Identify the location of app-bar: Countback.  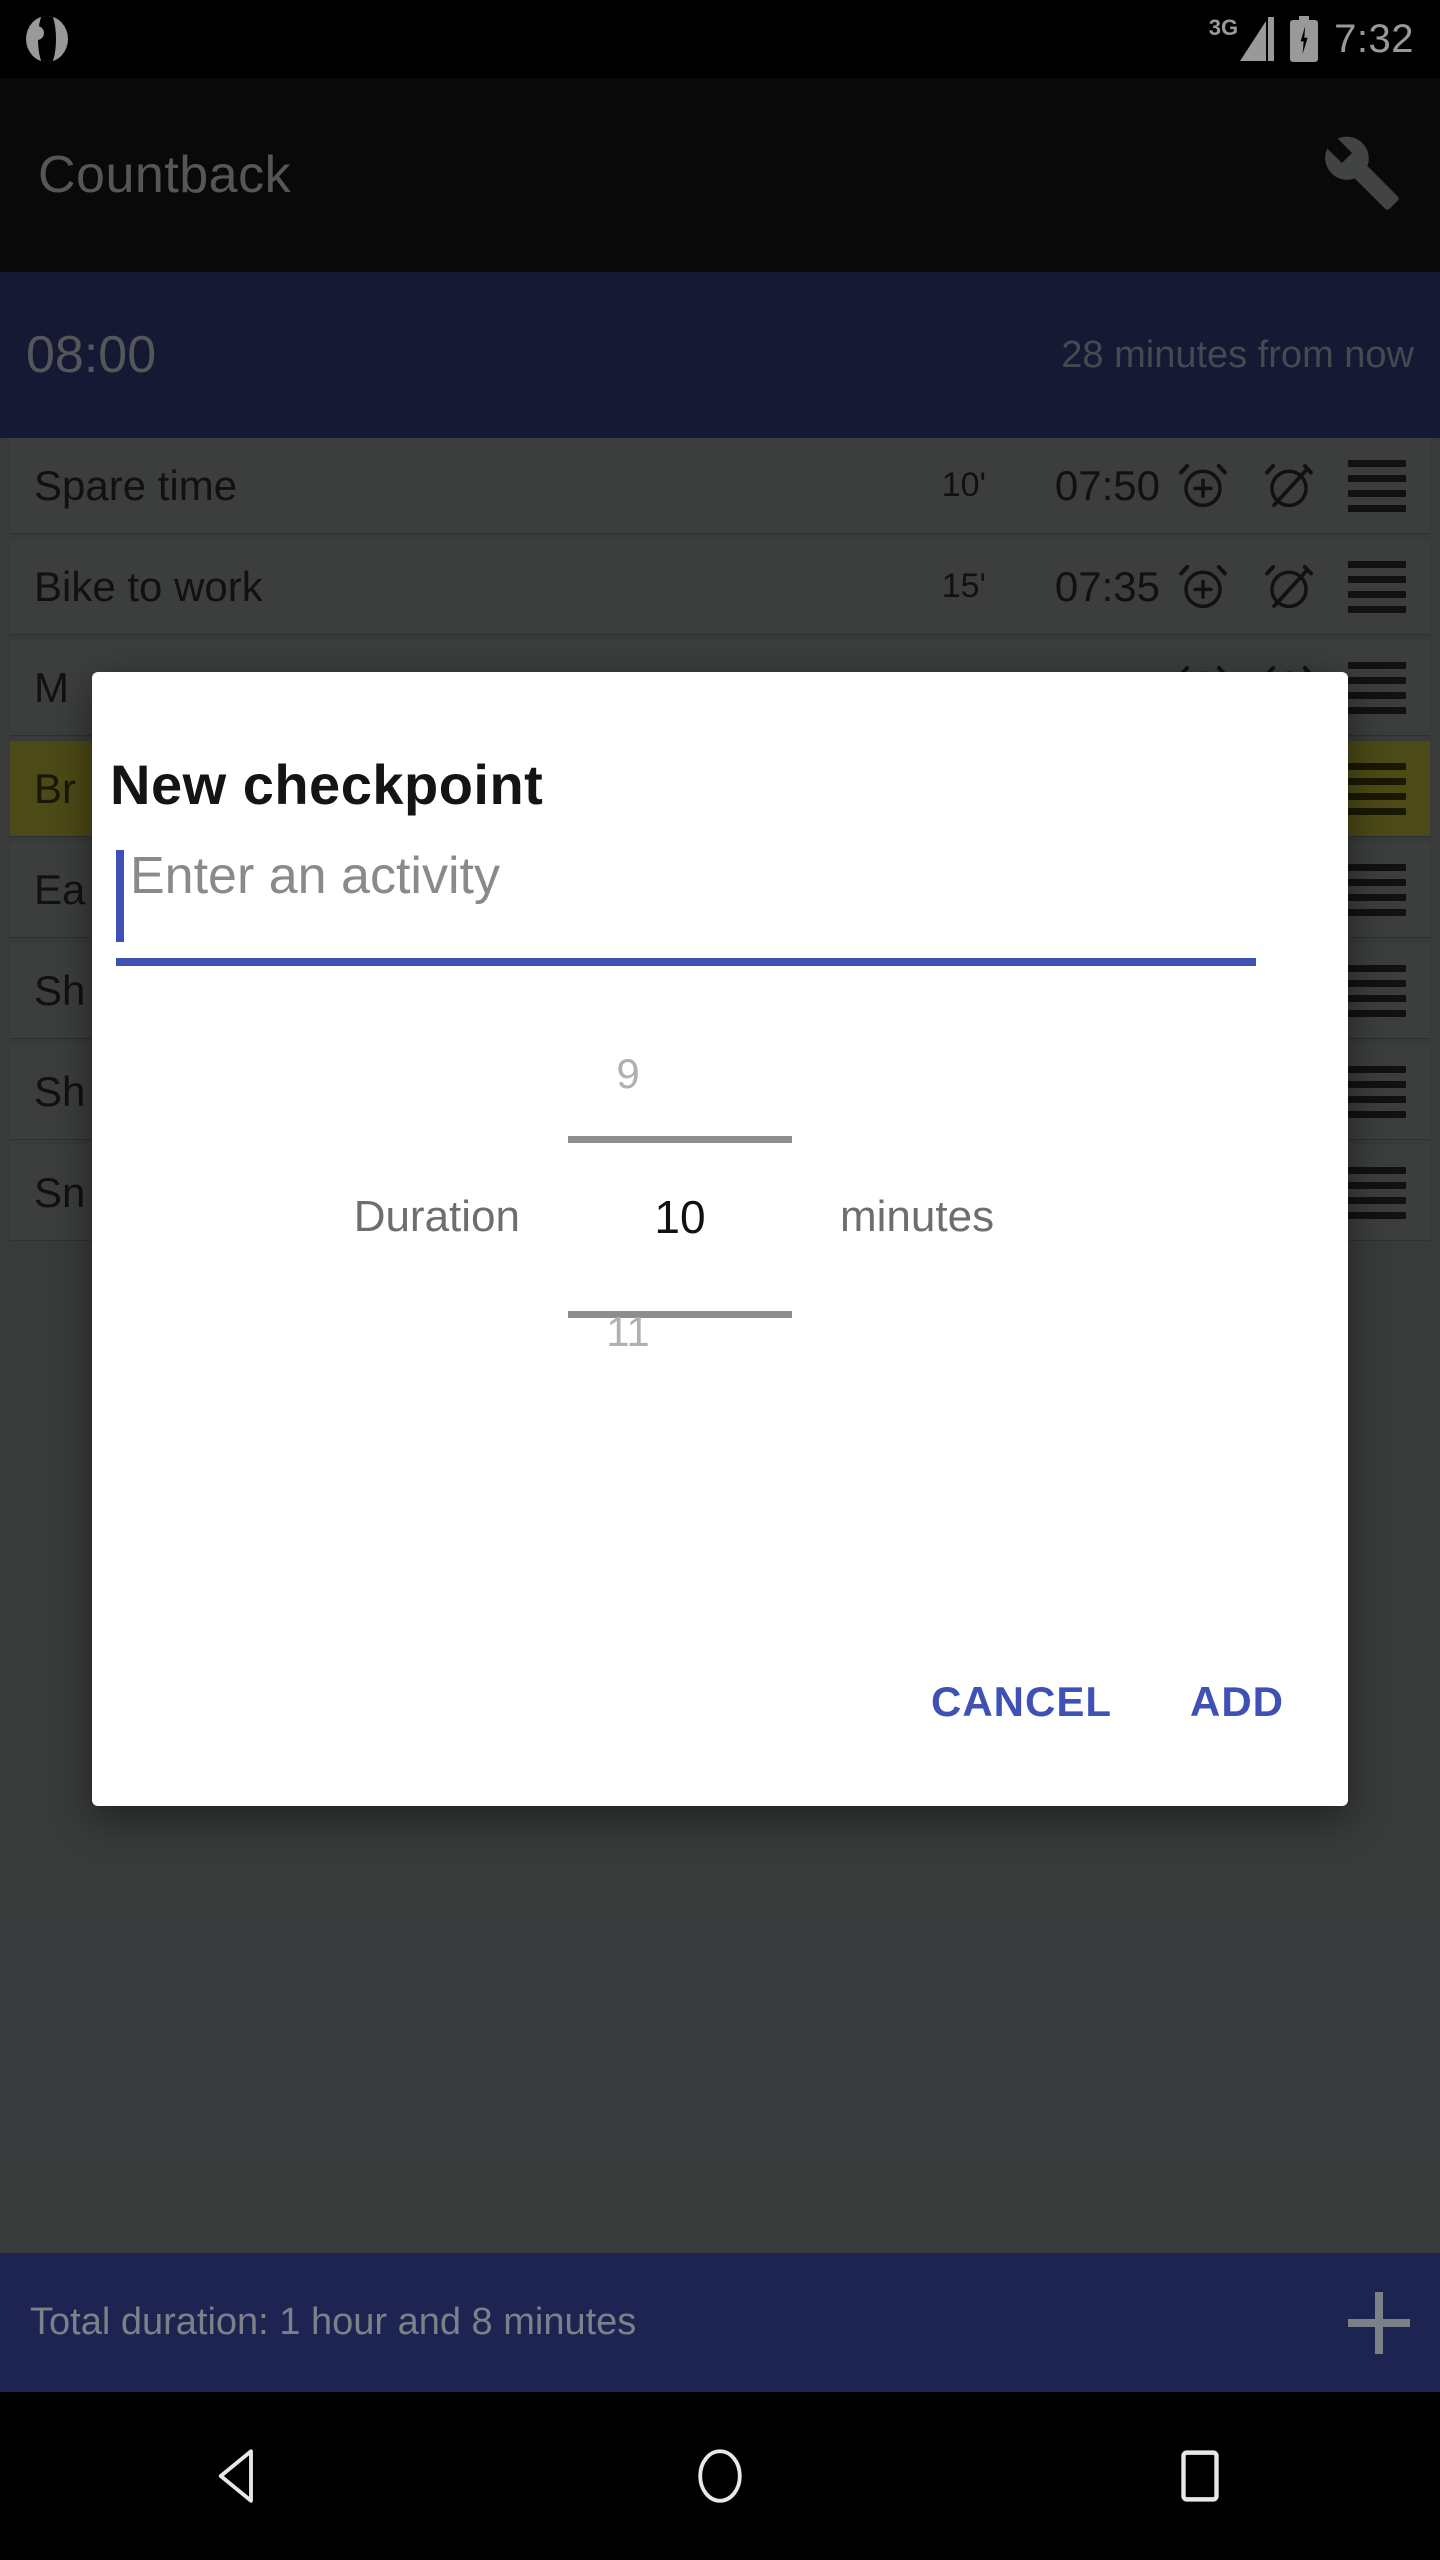
(720, 175).